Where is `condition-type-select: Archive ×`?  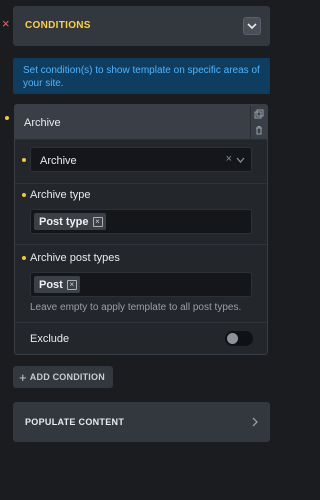 condition-type-select: Archive × is located at coordinates (141, 159).